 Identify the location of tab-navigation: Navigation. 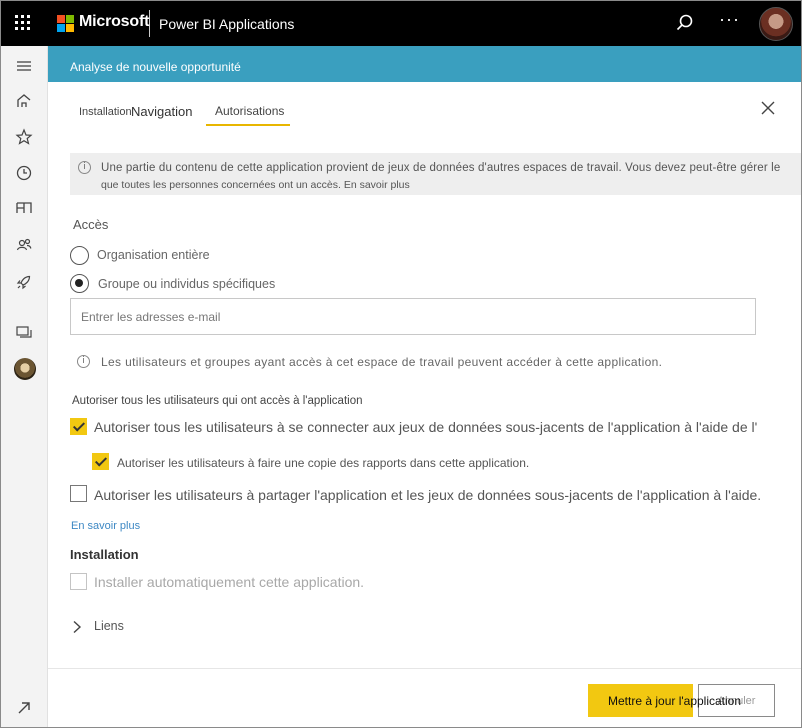
(161, 111).